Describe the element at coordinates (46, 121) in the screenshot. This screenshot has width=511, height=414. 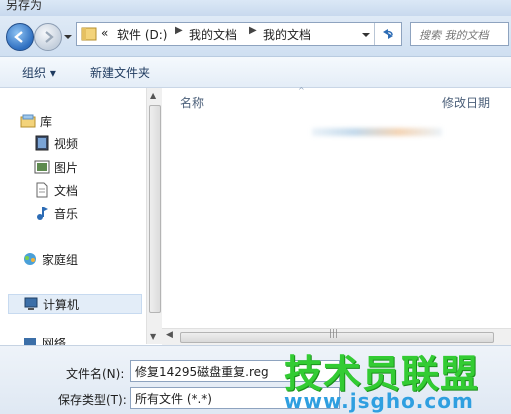
I see `sidebar-item-label: 库` at that location.